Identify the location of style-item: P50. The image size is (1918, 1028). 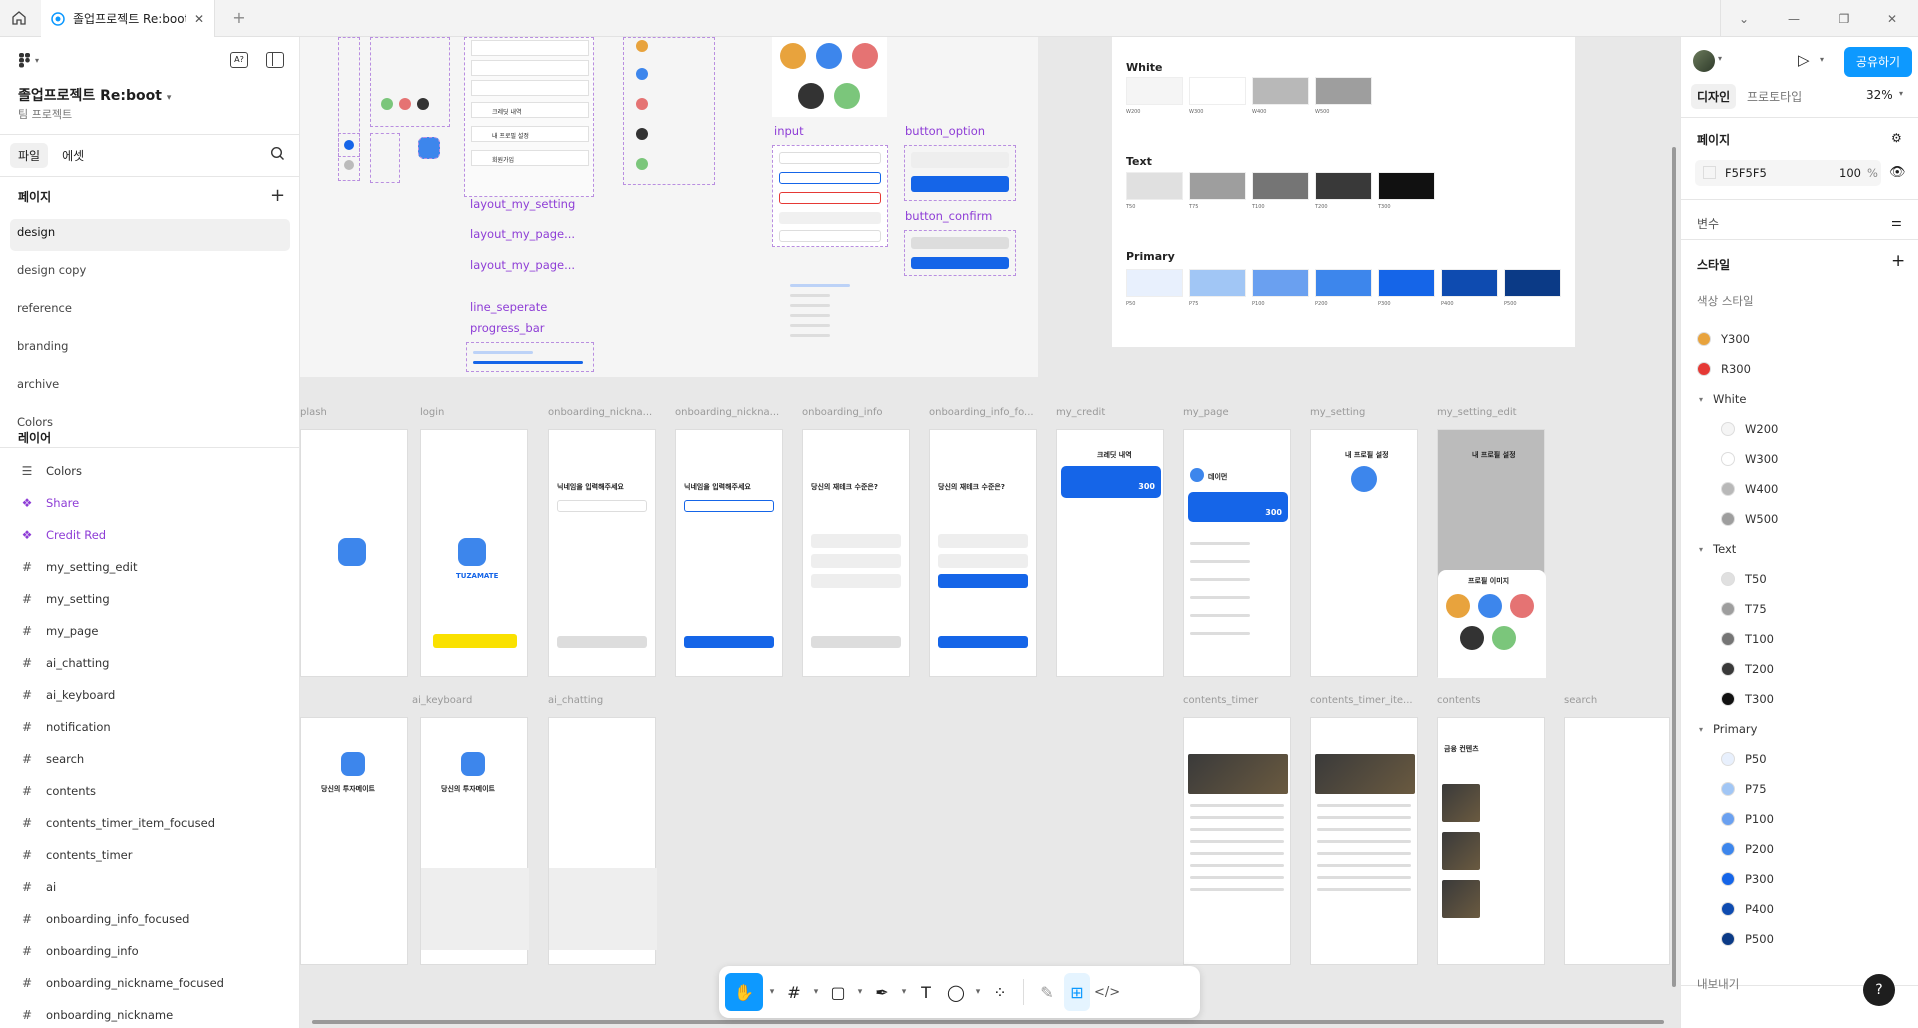
(1819, 759).